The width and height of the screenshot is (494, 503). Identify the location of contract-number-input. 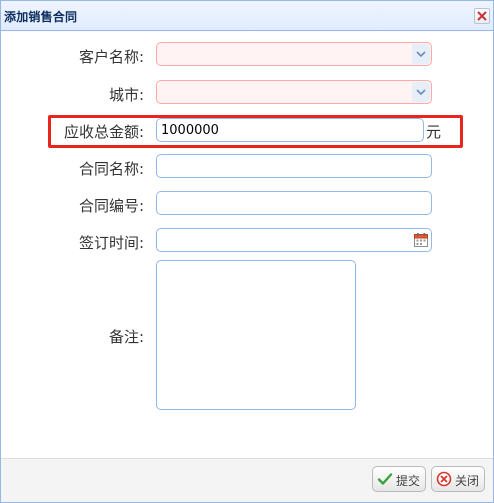
(294, 203).